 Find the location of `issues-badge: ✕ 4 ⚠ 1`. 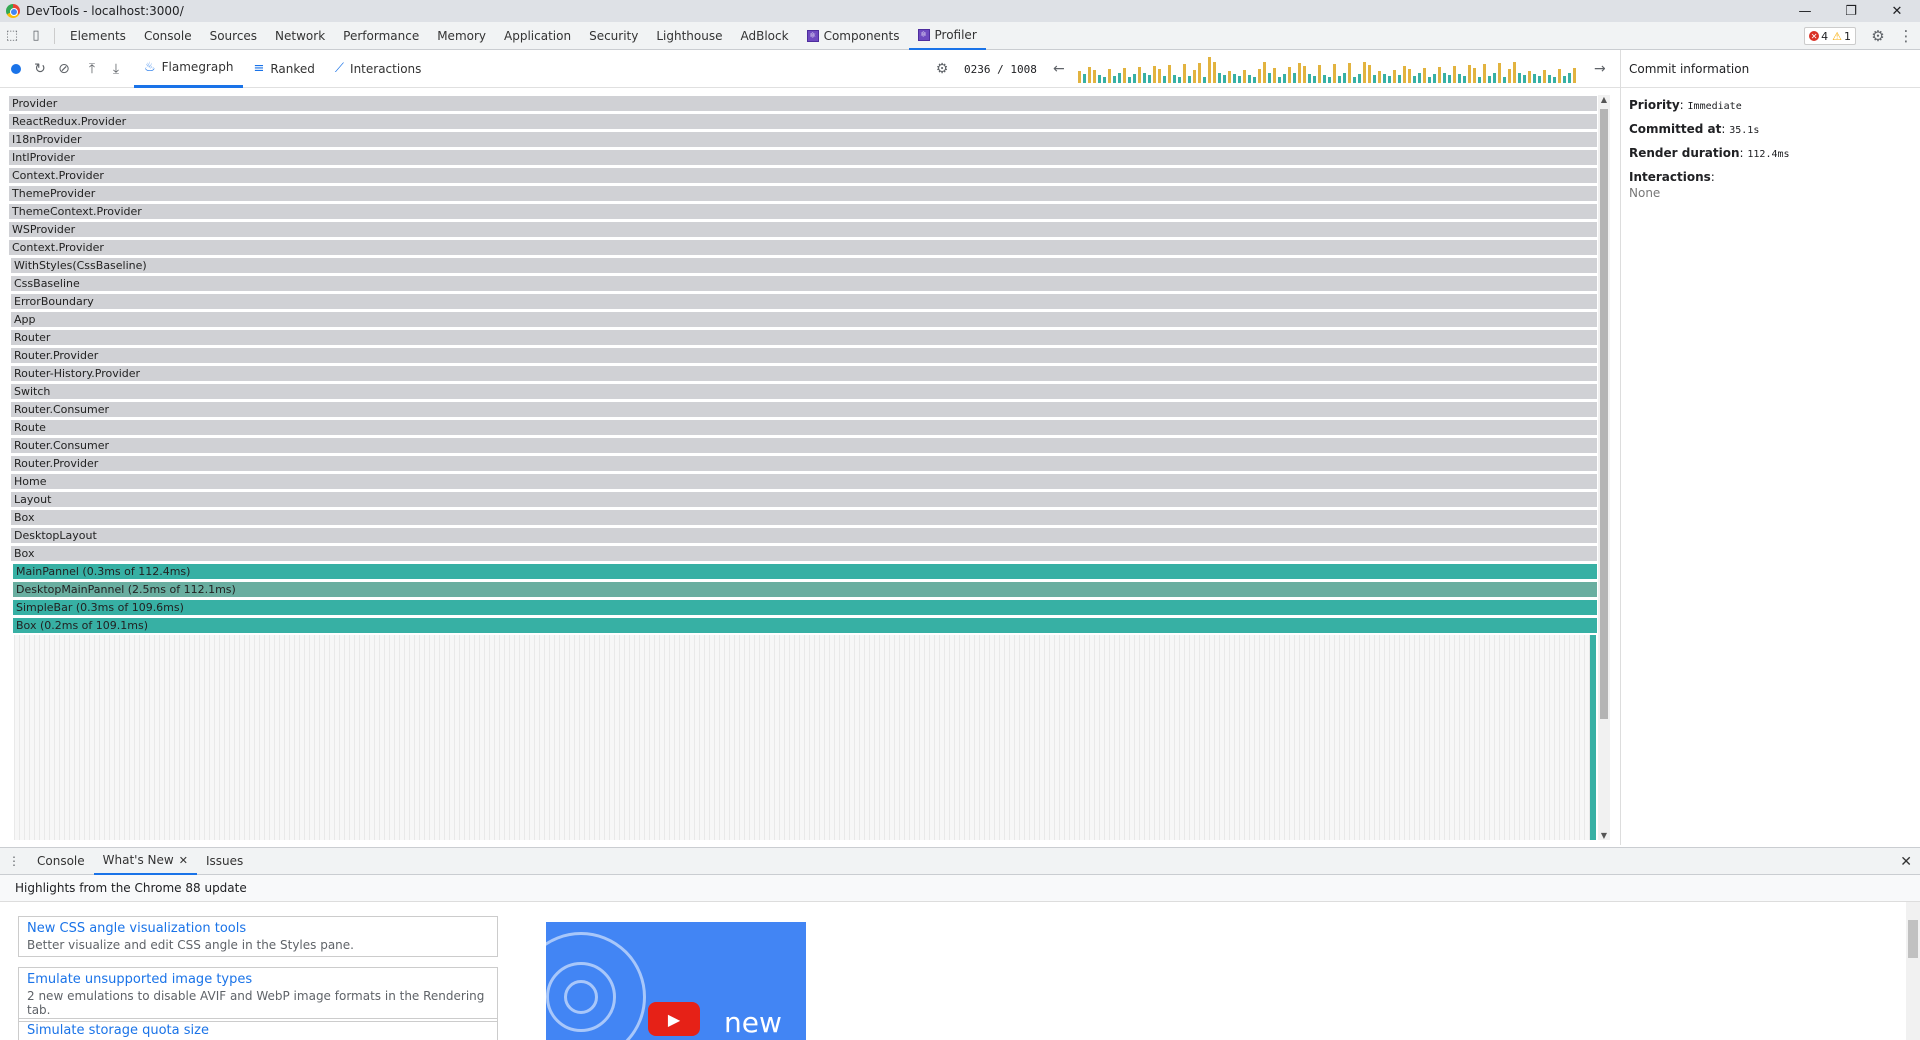

issues-badge: ✕ 4 ⚠ 1 is located at coordinates (1830, 36).